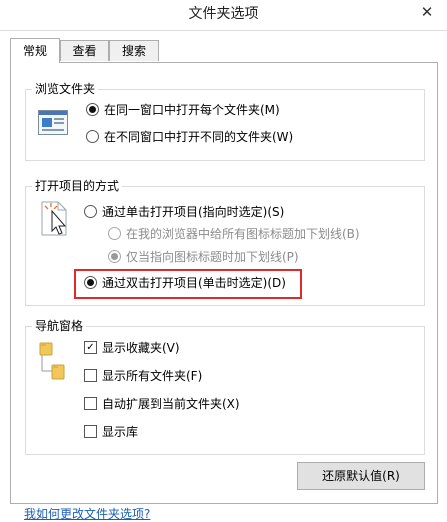 The height and width of the screenshot is (522, 447). I want to click on radio-new-window: 在不同窗口中打开不同的文件夹(W), so click(189, 137).